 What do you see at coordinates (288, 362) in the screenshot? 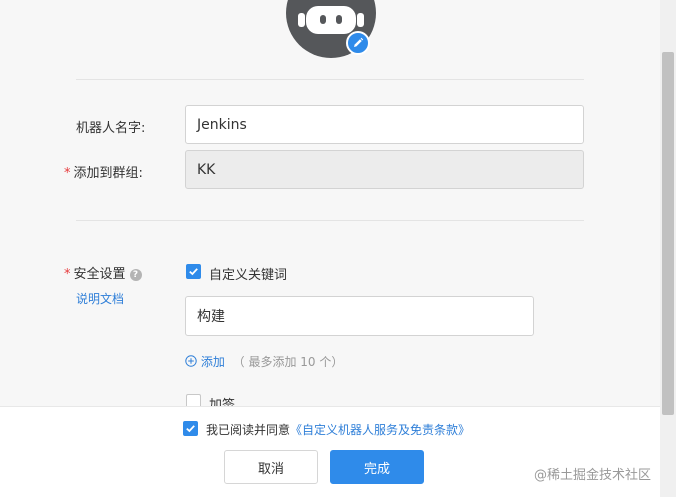
I see `add-keyword-hint: （ 最多添加 10 个）` at bounding box center [288, 362].